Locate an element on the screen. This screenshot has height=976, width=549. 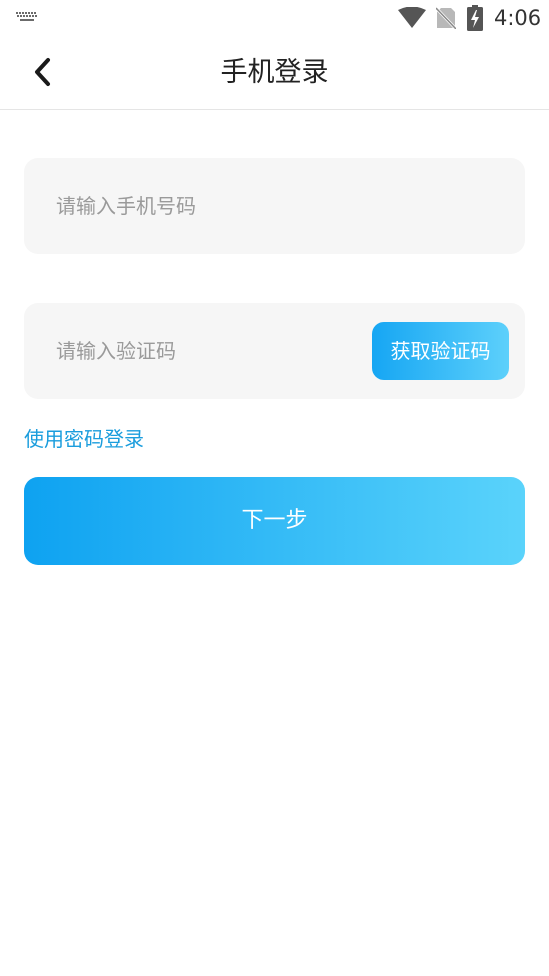
code-input is located at coordinates (206, 351).